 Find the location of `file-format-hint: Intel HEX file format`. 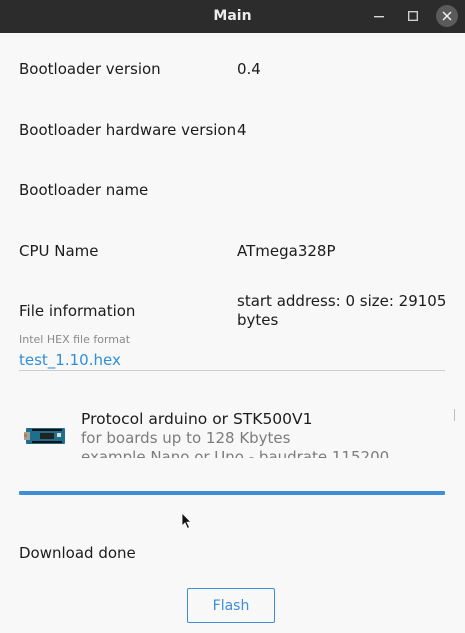

file-format-hint: Intel HEX file format is located at coordinates (75, 339).